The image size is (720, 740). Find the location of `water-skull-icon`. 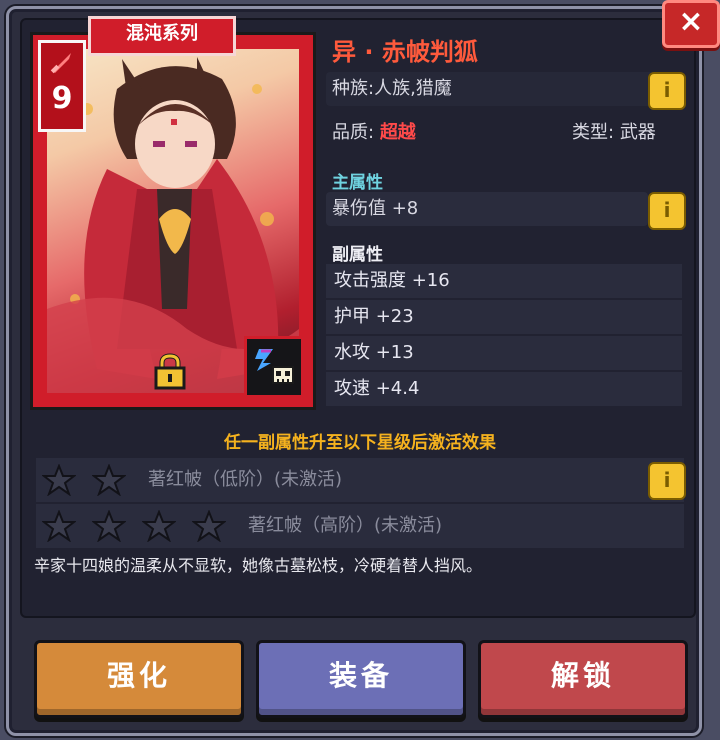

water-skull-icon is located at coordinates (274, 366).